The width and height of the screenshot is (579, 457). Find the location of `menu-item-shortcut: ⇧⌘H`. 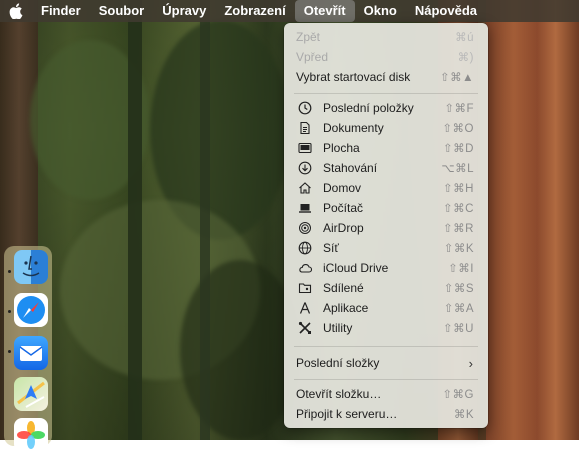

menu-item-shortcut: ⇧⌘H is located at coordinates (458, 189).